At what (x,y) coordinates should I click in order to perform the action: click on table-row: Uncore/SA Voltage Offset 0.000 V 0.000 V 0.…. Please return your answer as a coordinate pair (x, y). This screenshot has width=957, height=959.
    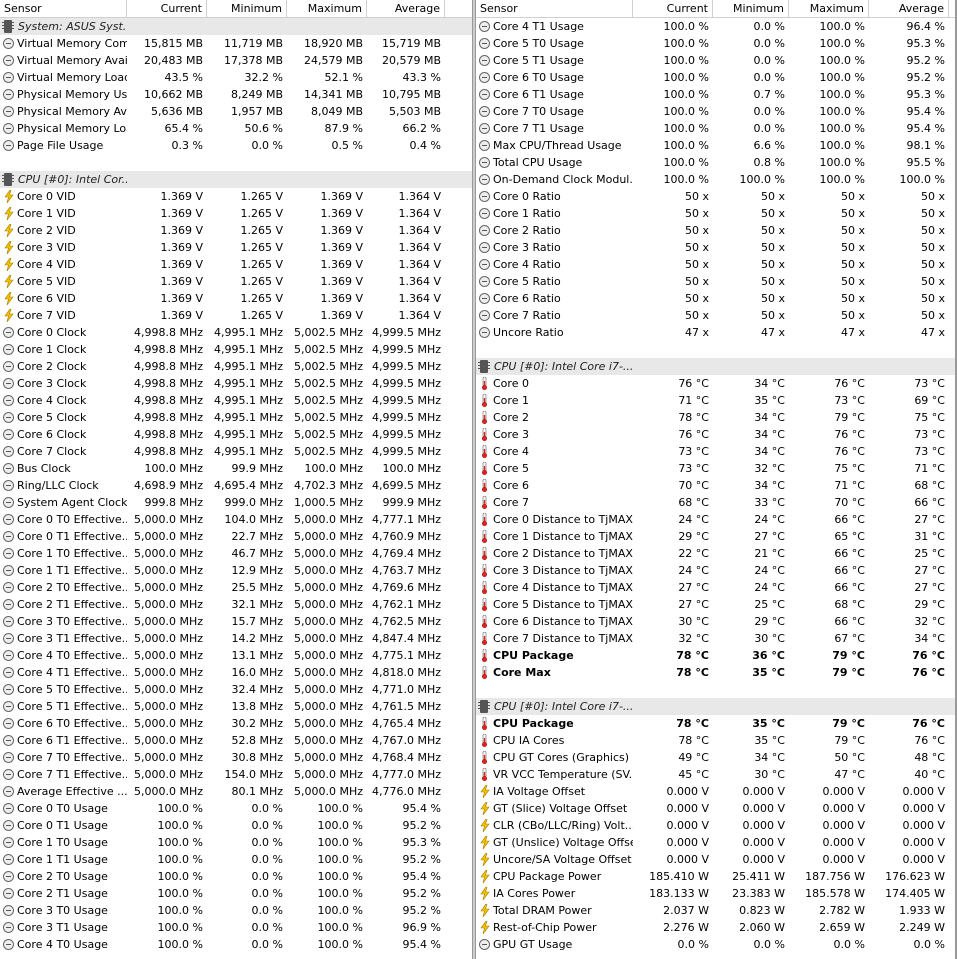
    Looking at the image, I should click on (715, 859).